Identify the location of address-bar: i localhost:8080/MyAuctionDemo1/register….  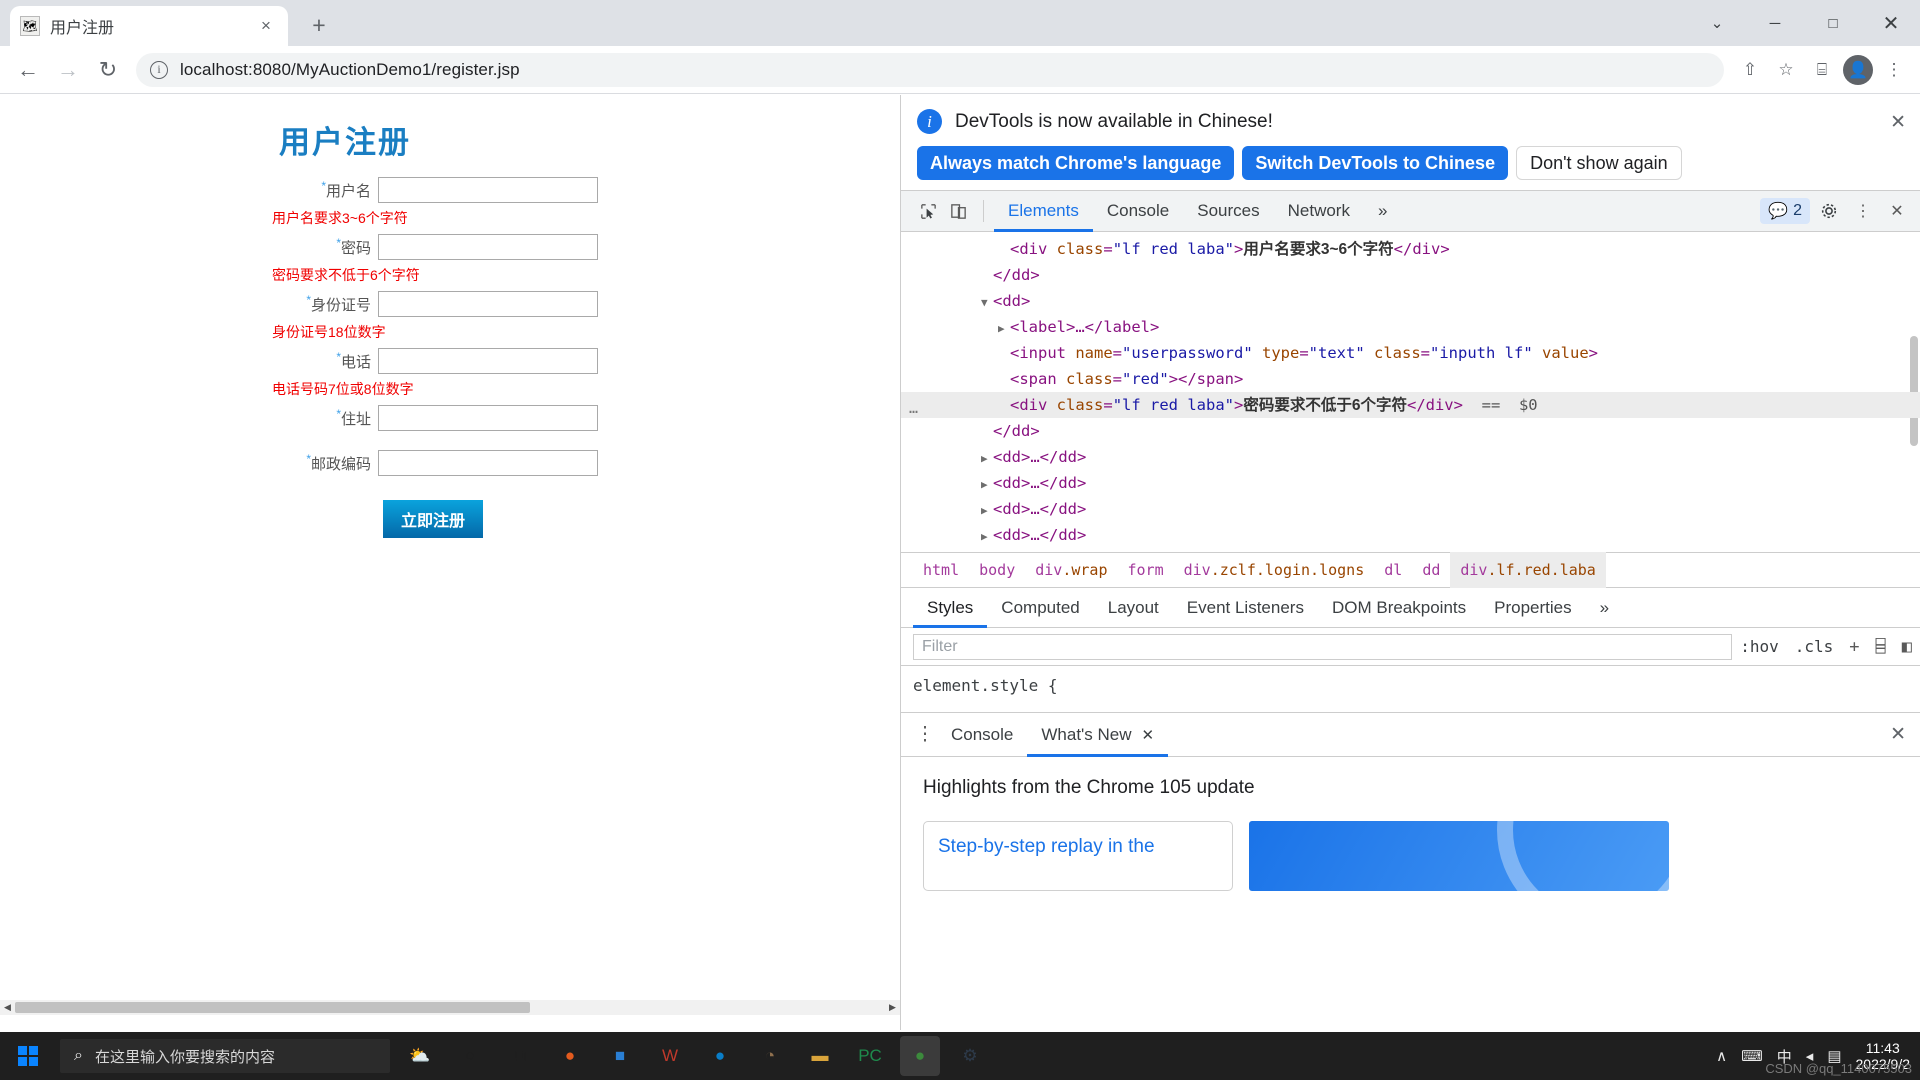
(930, 69).